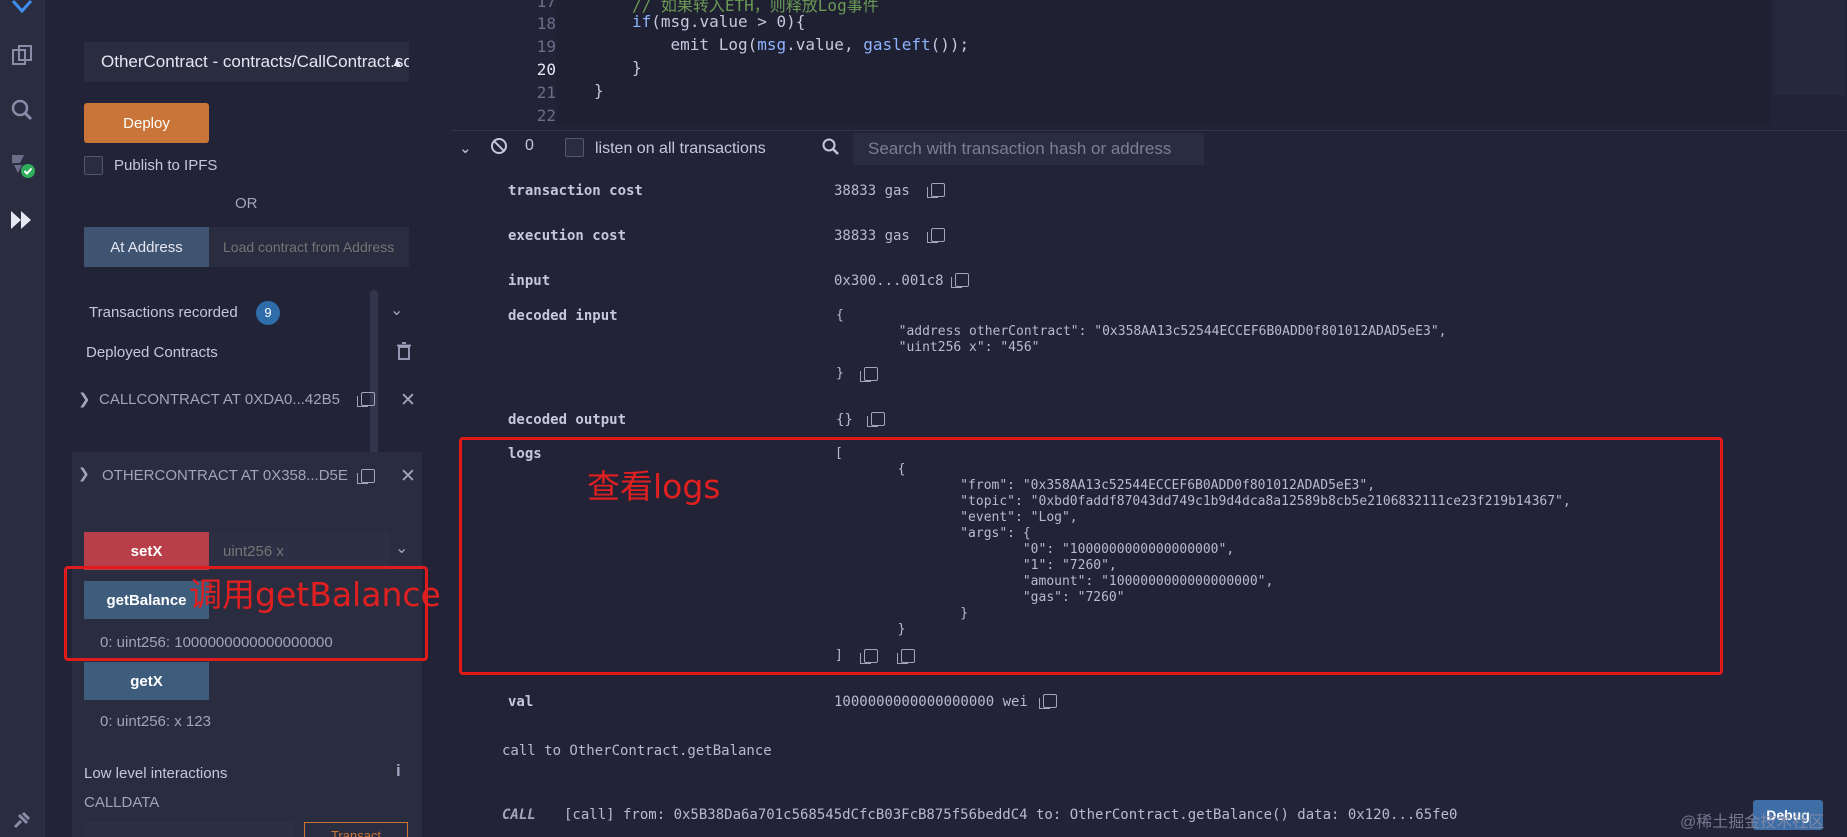  Describe the element at coordinates (397, 62) in the screenshot. I see `select-caret-icon: ▲` at that location.